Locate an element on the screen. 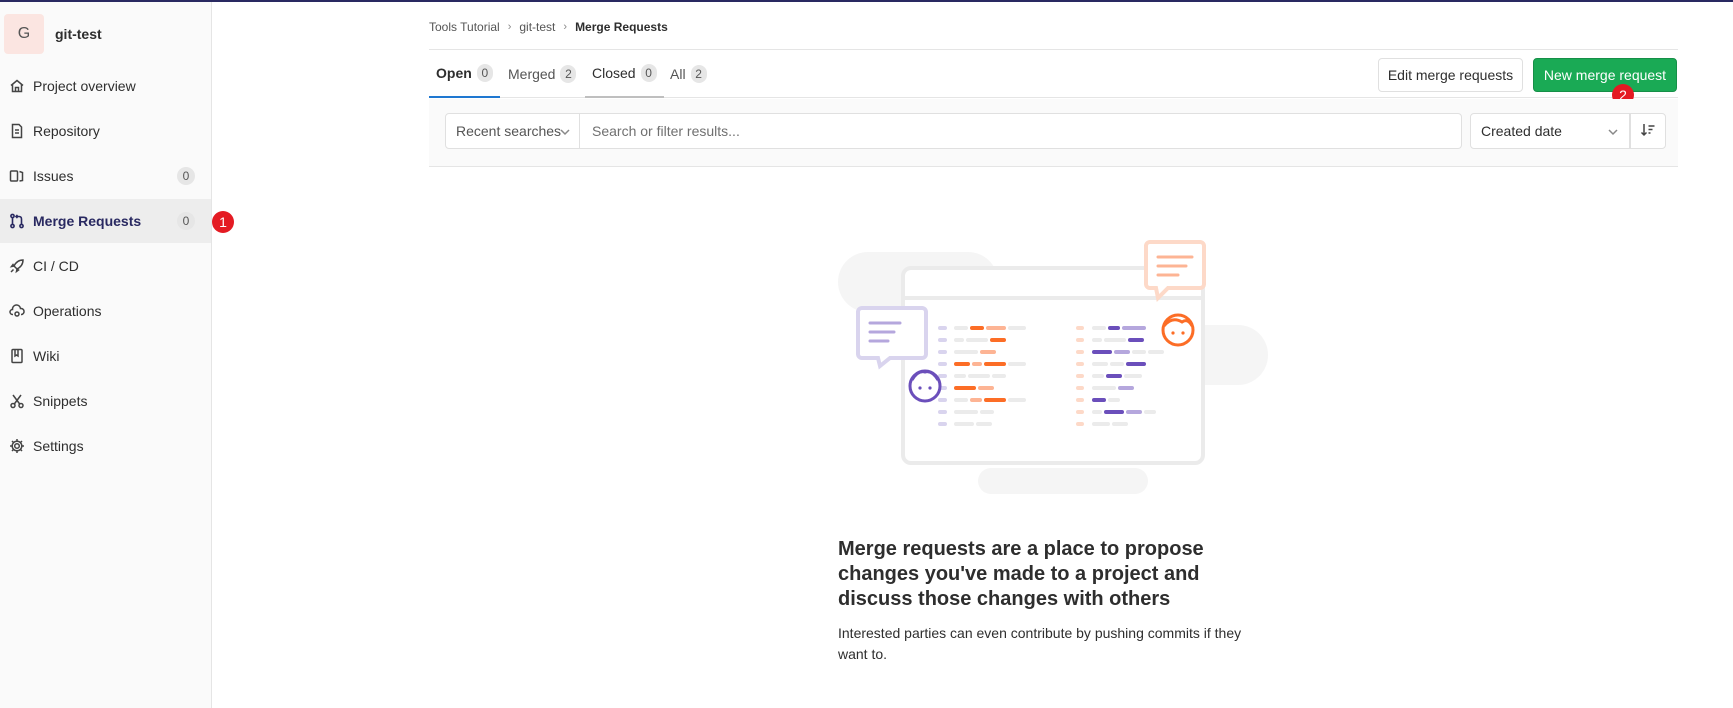  sidebar-item-snippets: Snippets is located at coordinates (105, 401).